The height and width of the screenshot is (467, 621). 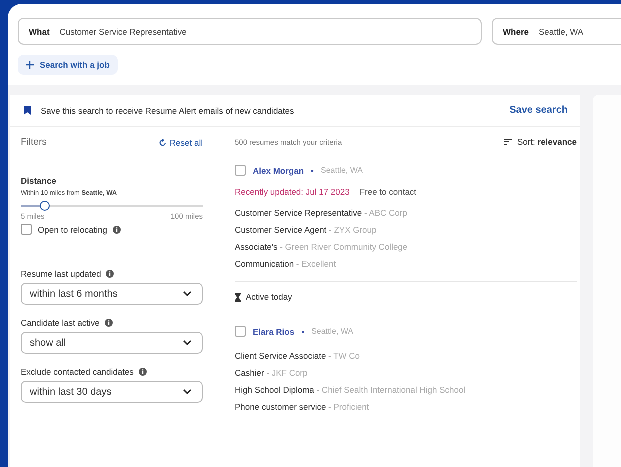 What do you see at coordinates (180, 143) in the screenshot?
I see `reset-all-link: Reset all` at bounding box center [180, 143].